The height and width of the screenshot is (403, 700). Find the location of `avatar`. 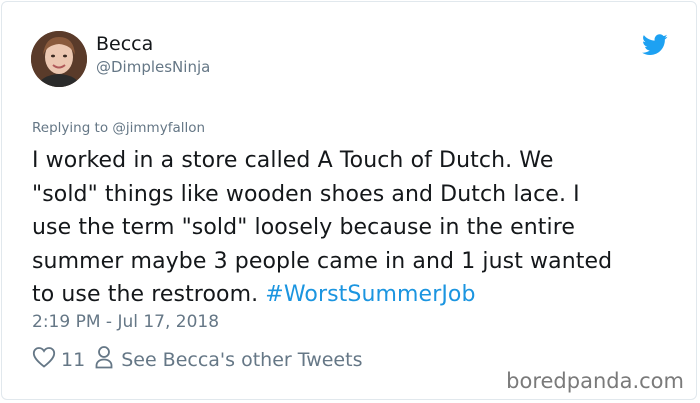

avatar is located at coordinates (59, 59).